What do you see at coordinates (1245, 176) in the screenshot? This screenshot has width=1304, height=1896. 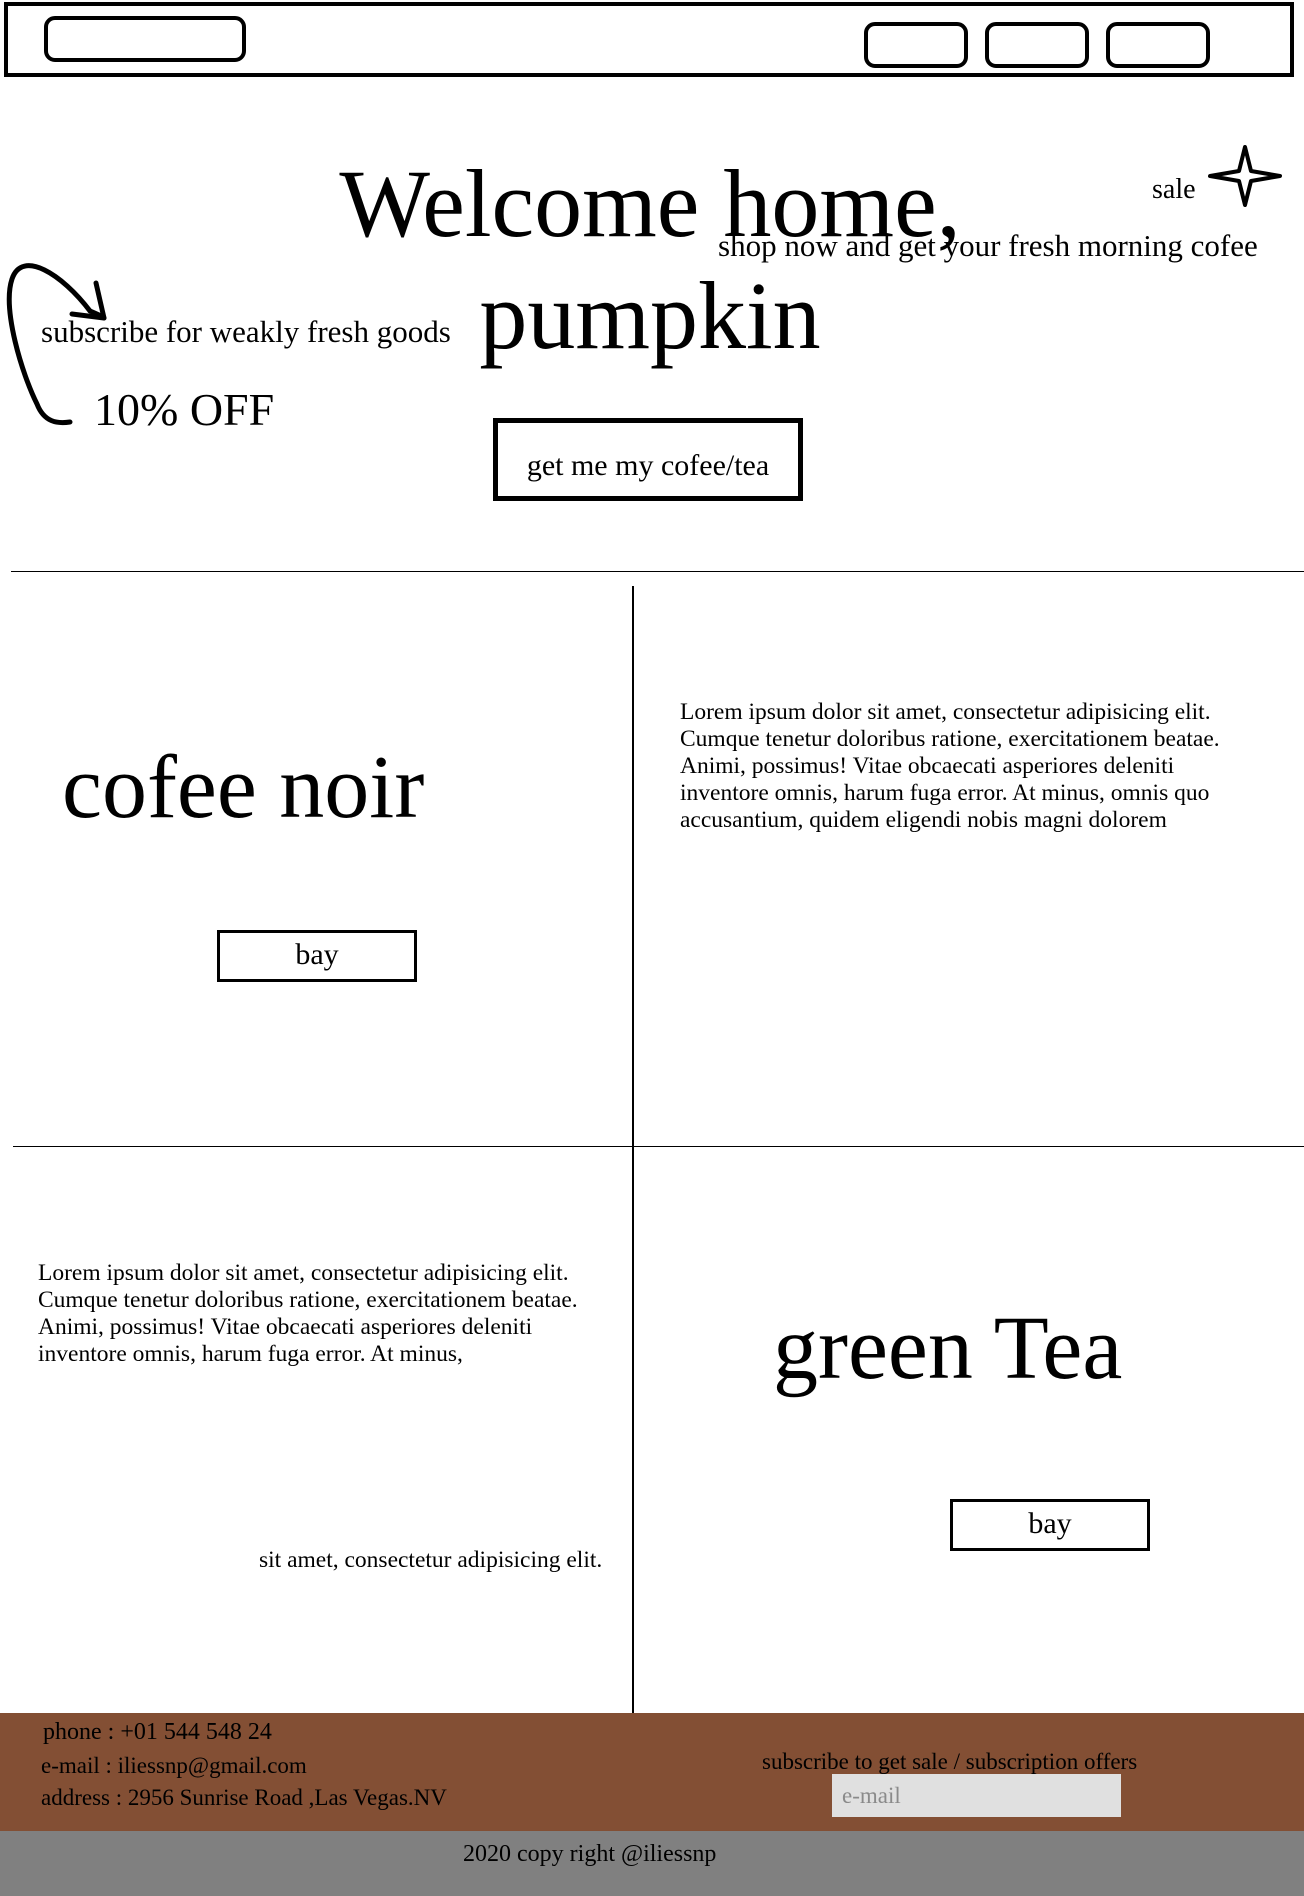 I see `star-icon` at bounding box center [1245, 176].